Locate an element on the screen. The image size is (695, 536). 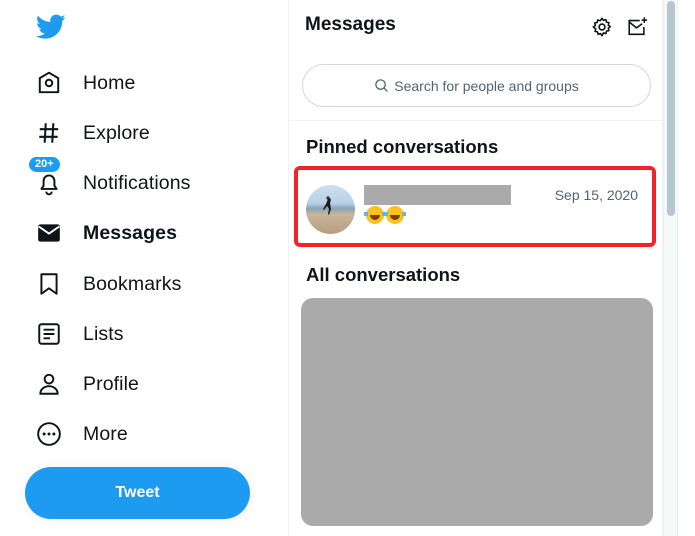
list-icon is located at coordinates (49, 334).